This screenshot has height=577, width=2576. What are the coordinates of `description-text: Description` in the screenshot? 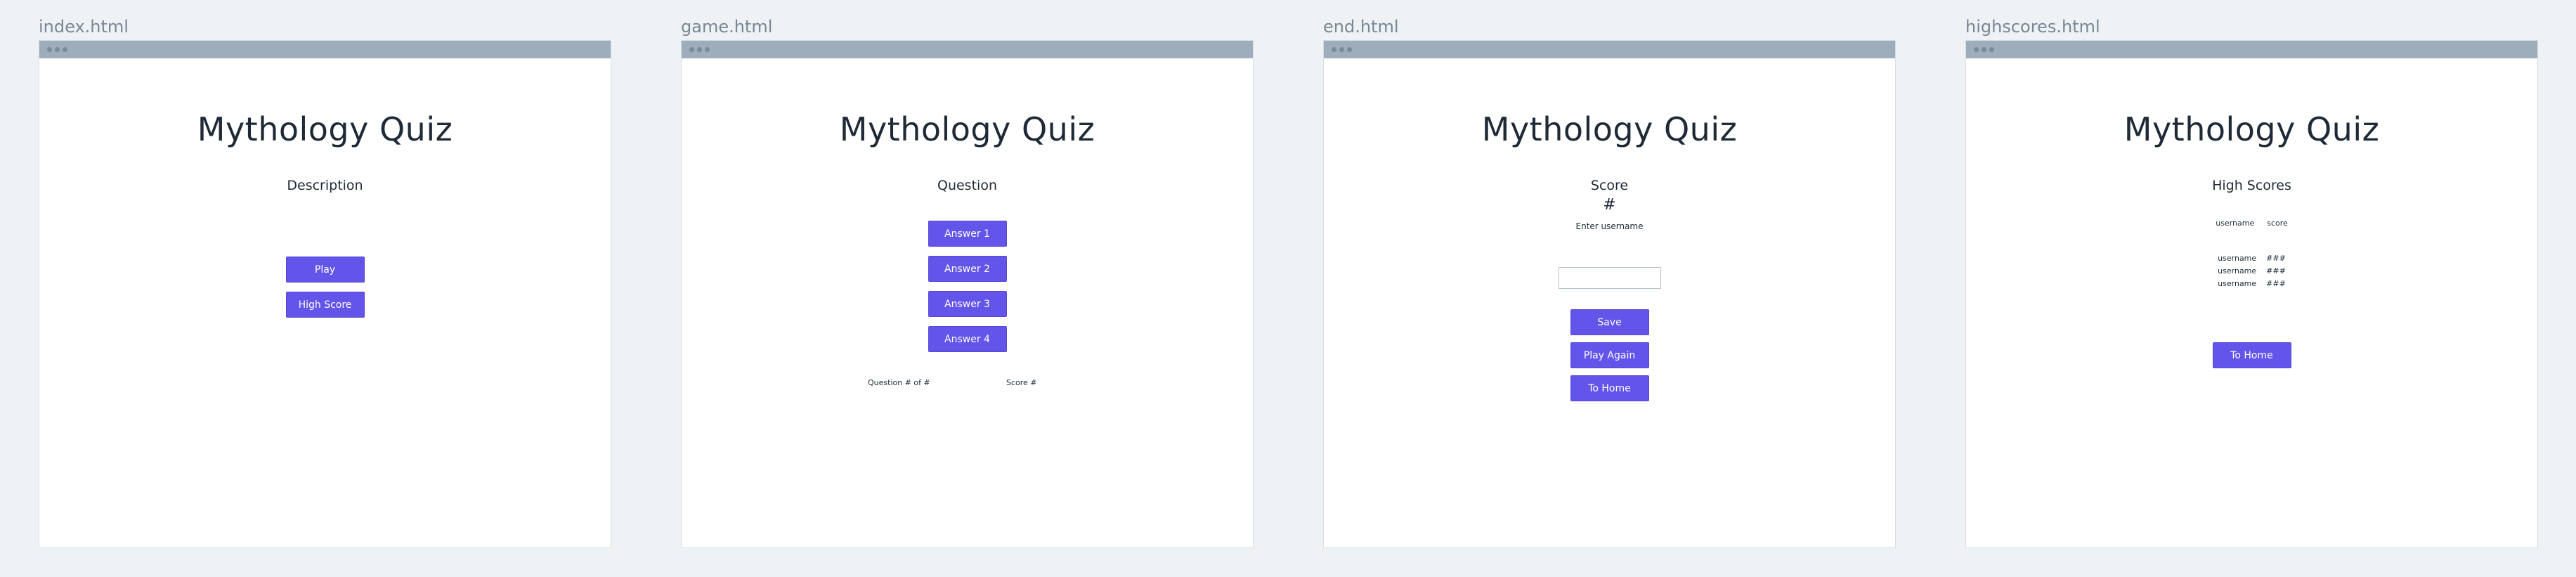 It's located at (325, 185).